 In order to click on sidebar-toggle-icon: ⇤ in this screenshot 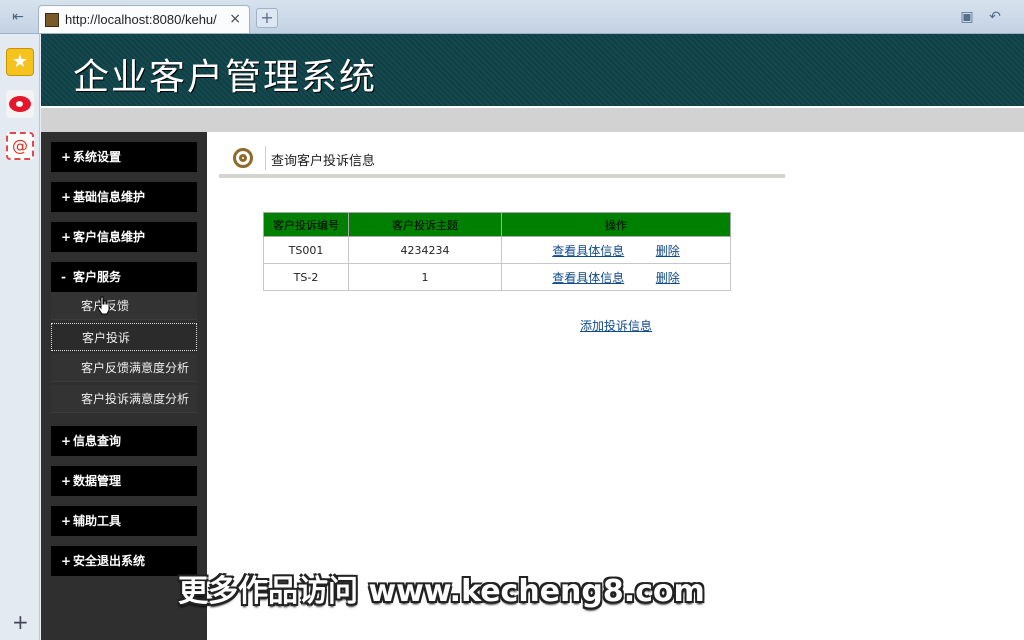, I will do `click(18, 17)`.